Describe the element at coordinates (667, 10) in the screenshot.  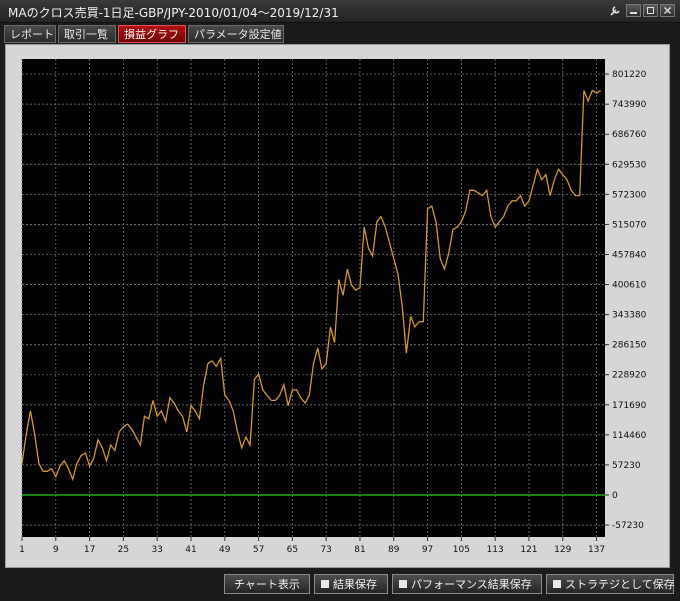
I see `close-icon` at that location.